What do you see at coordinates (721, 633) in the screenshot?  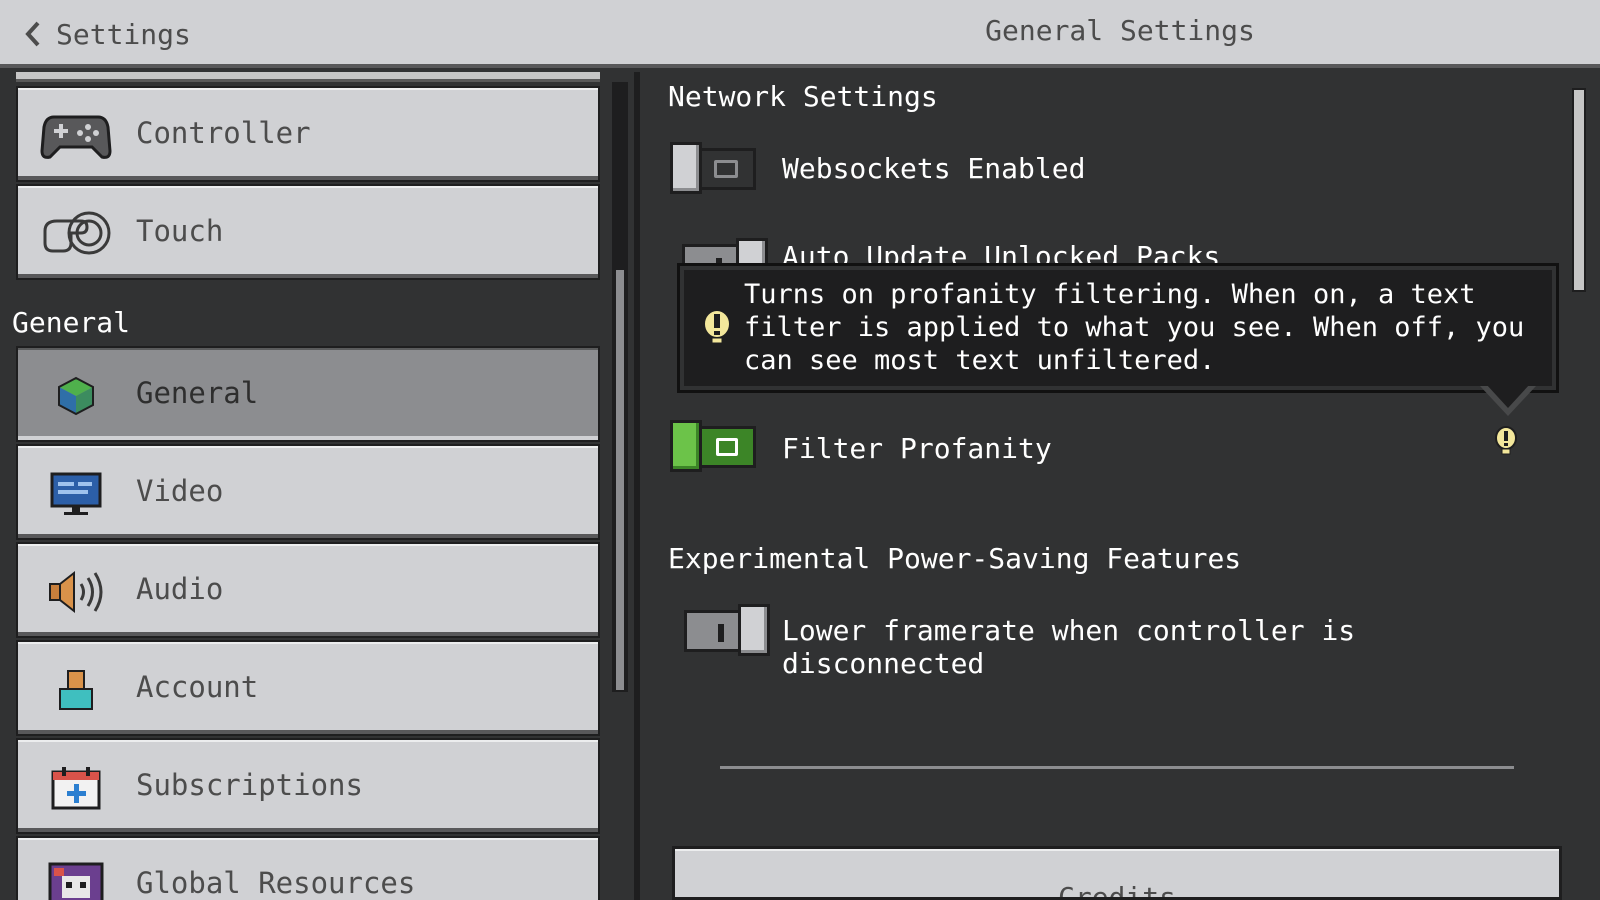 I see `toggle-bar` at bounding box center [721, 633].